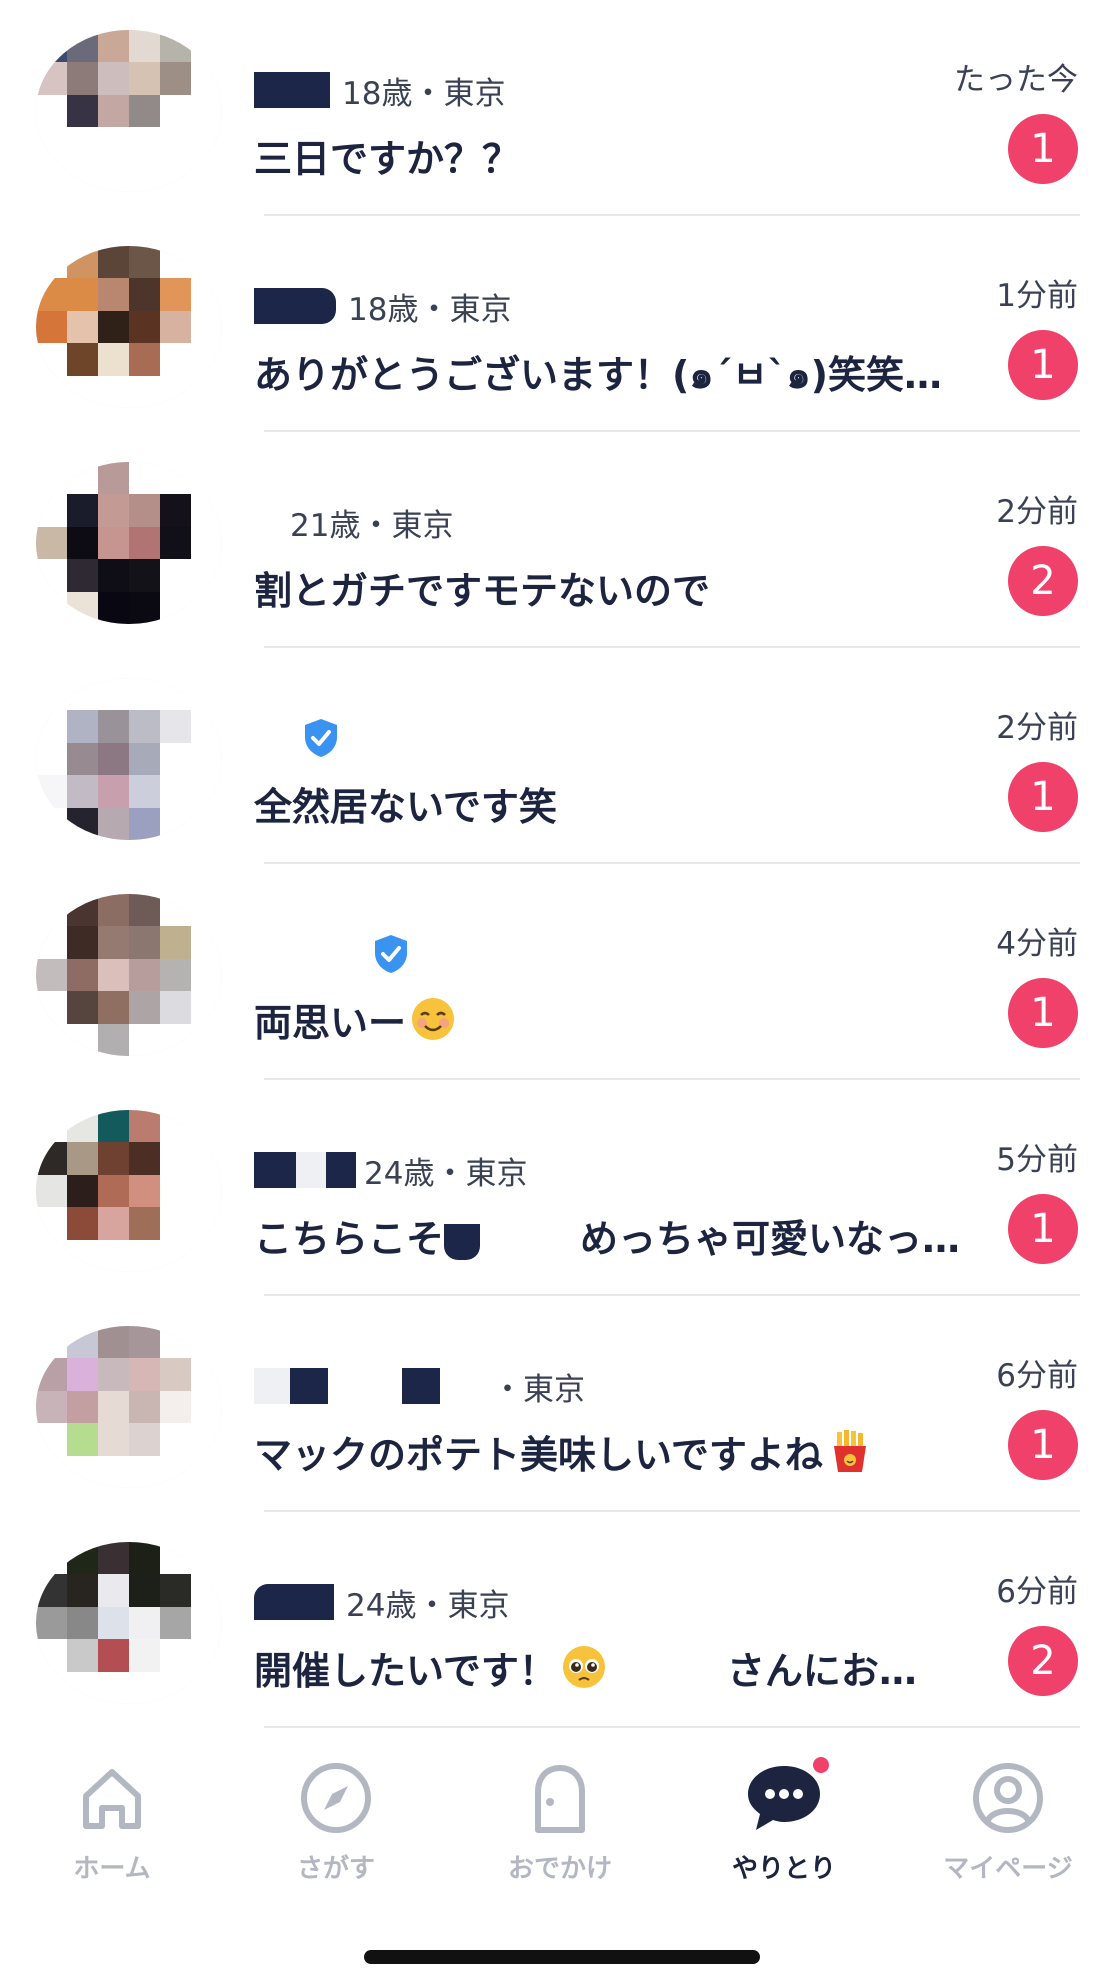  I want to click on tab-label: マイページ, so click(1008, 1869).